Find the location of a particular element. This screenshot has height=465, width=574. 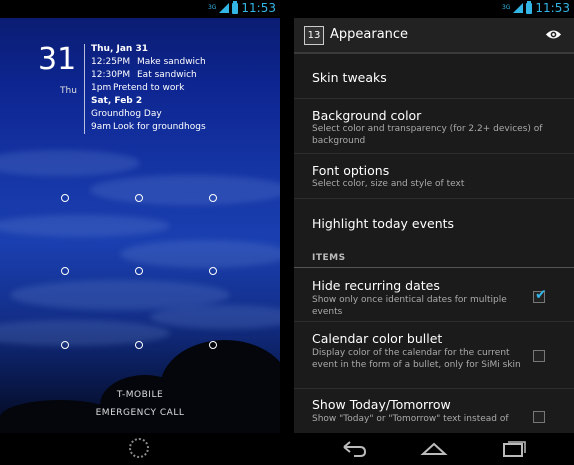

check-icon: ✔ is located at coordinates (541, 295).